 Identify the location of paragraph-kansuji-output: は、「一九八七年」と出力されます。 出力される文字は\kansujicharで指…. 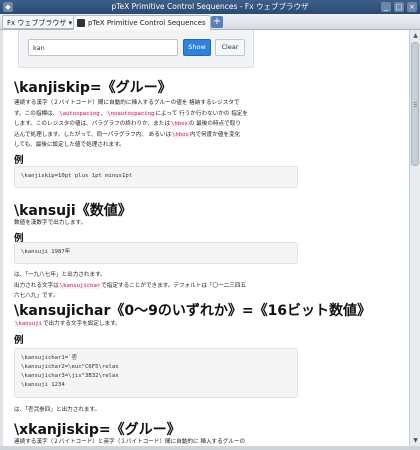
(159, 286).